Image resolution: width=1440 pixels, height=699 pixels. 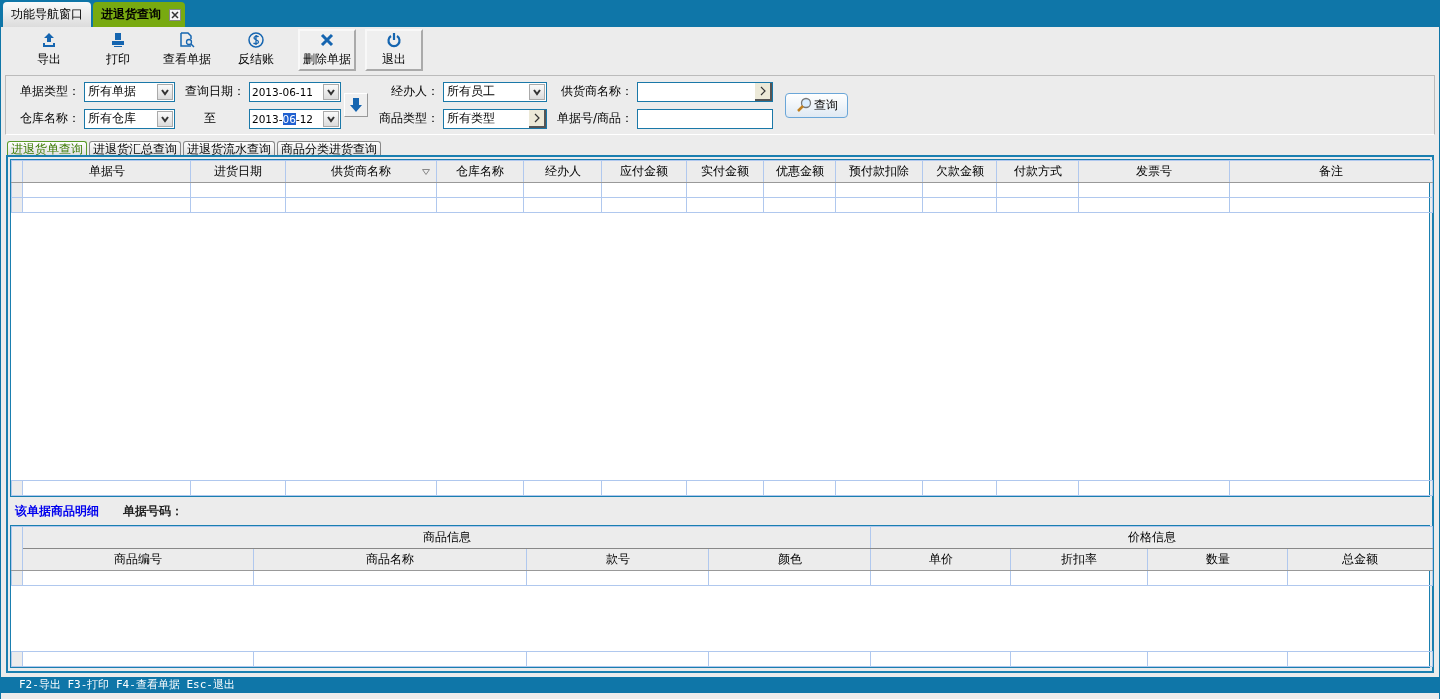 What do you see at coordinates (597, 91) in the screenshot?
I see `field-label: 供货商名称：` at bounding box center [597, 91].